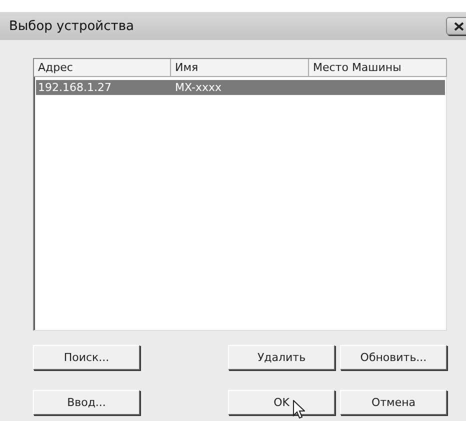 This screenshot has height=421, width=466. I want to click on dialog-button: Отмена, so click(393, 402).